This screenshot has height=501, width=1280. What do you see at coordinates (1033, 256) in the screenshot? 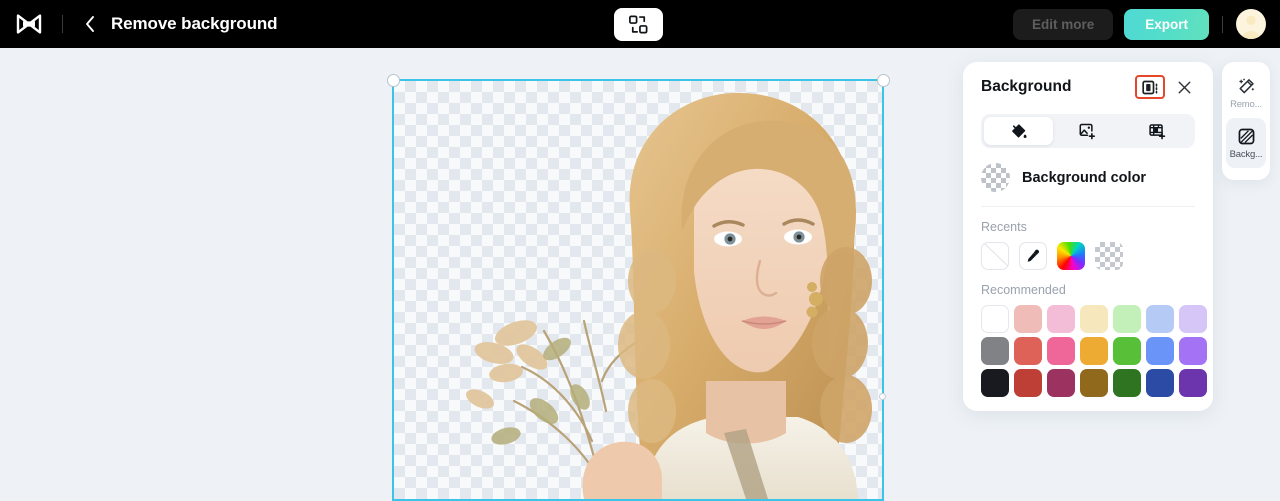
I see `eyedropper-swatch` at bounding box center [1033, 256].